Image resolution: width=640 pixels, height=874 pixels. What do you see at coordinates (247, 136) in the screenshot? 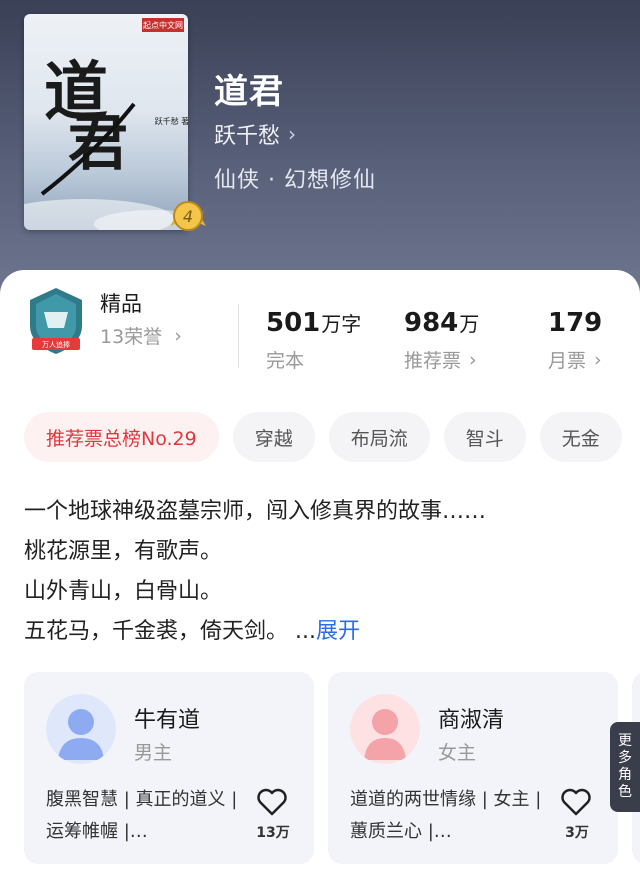
I see `author-name: 跃千愁` at bounding box center [247, 136].